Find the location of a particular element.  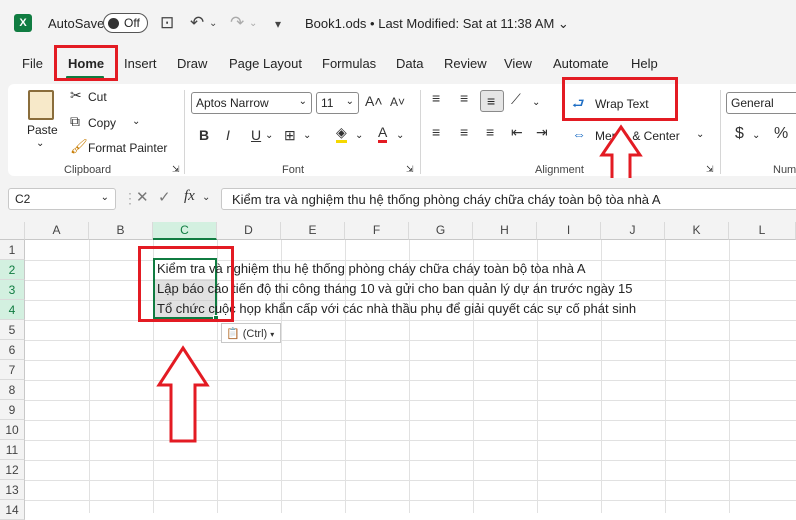

cut-icon: ✂ is located at coordinates (76, 95).